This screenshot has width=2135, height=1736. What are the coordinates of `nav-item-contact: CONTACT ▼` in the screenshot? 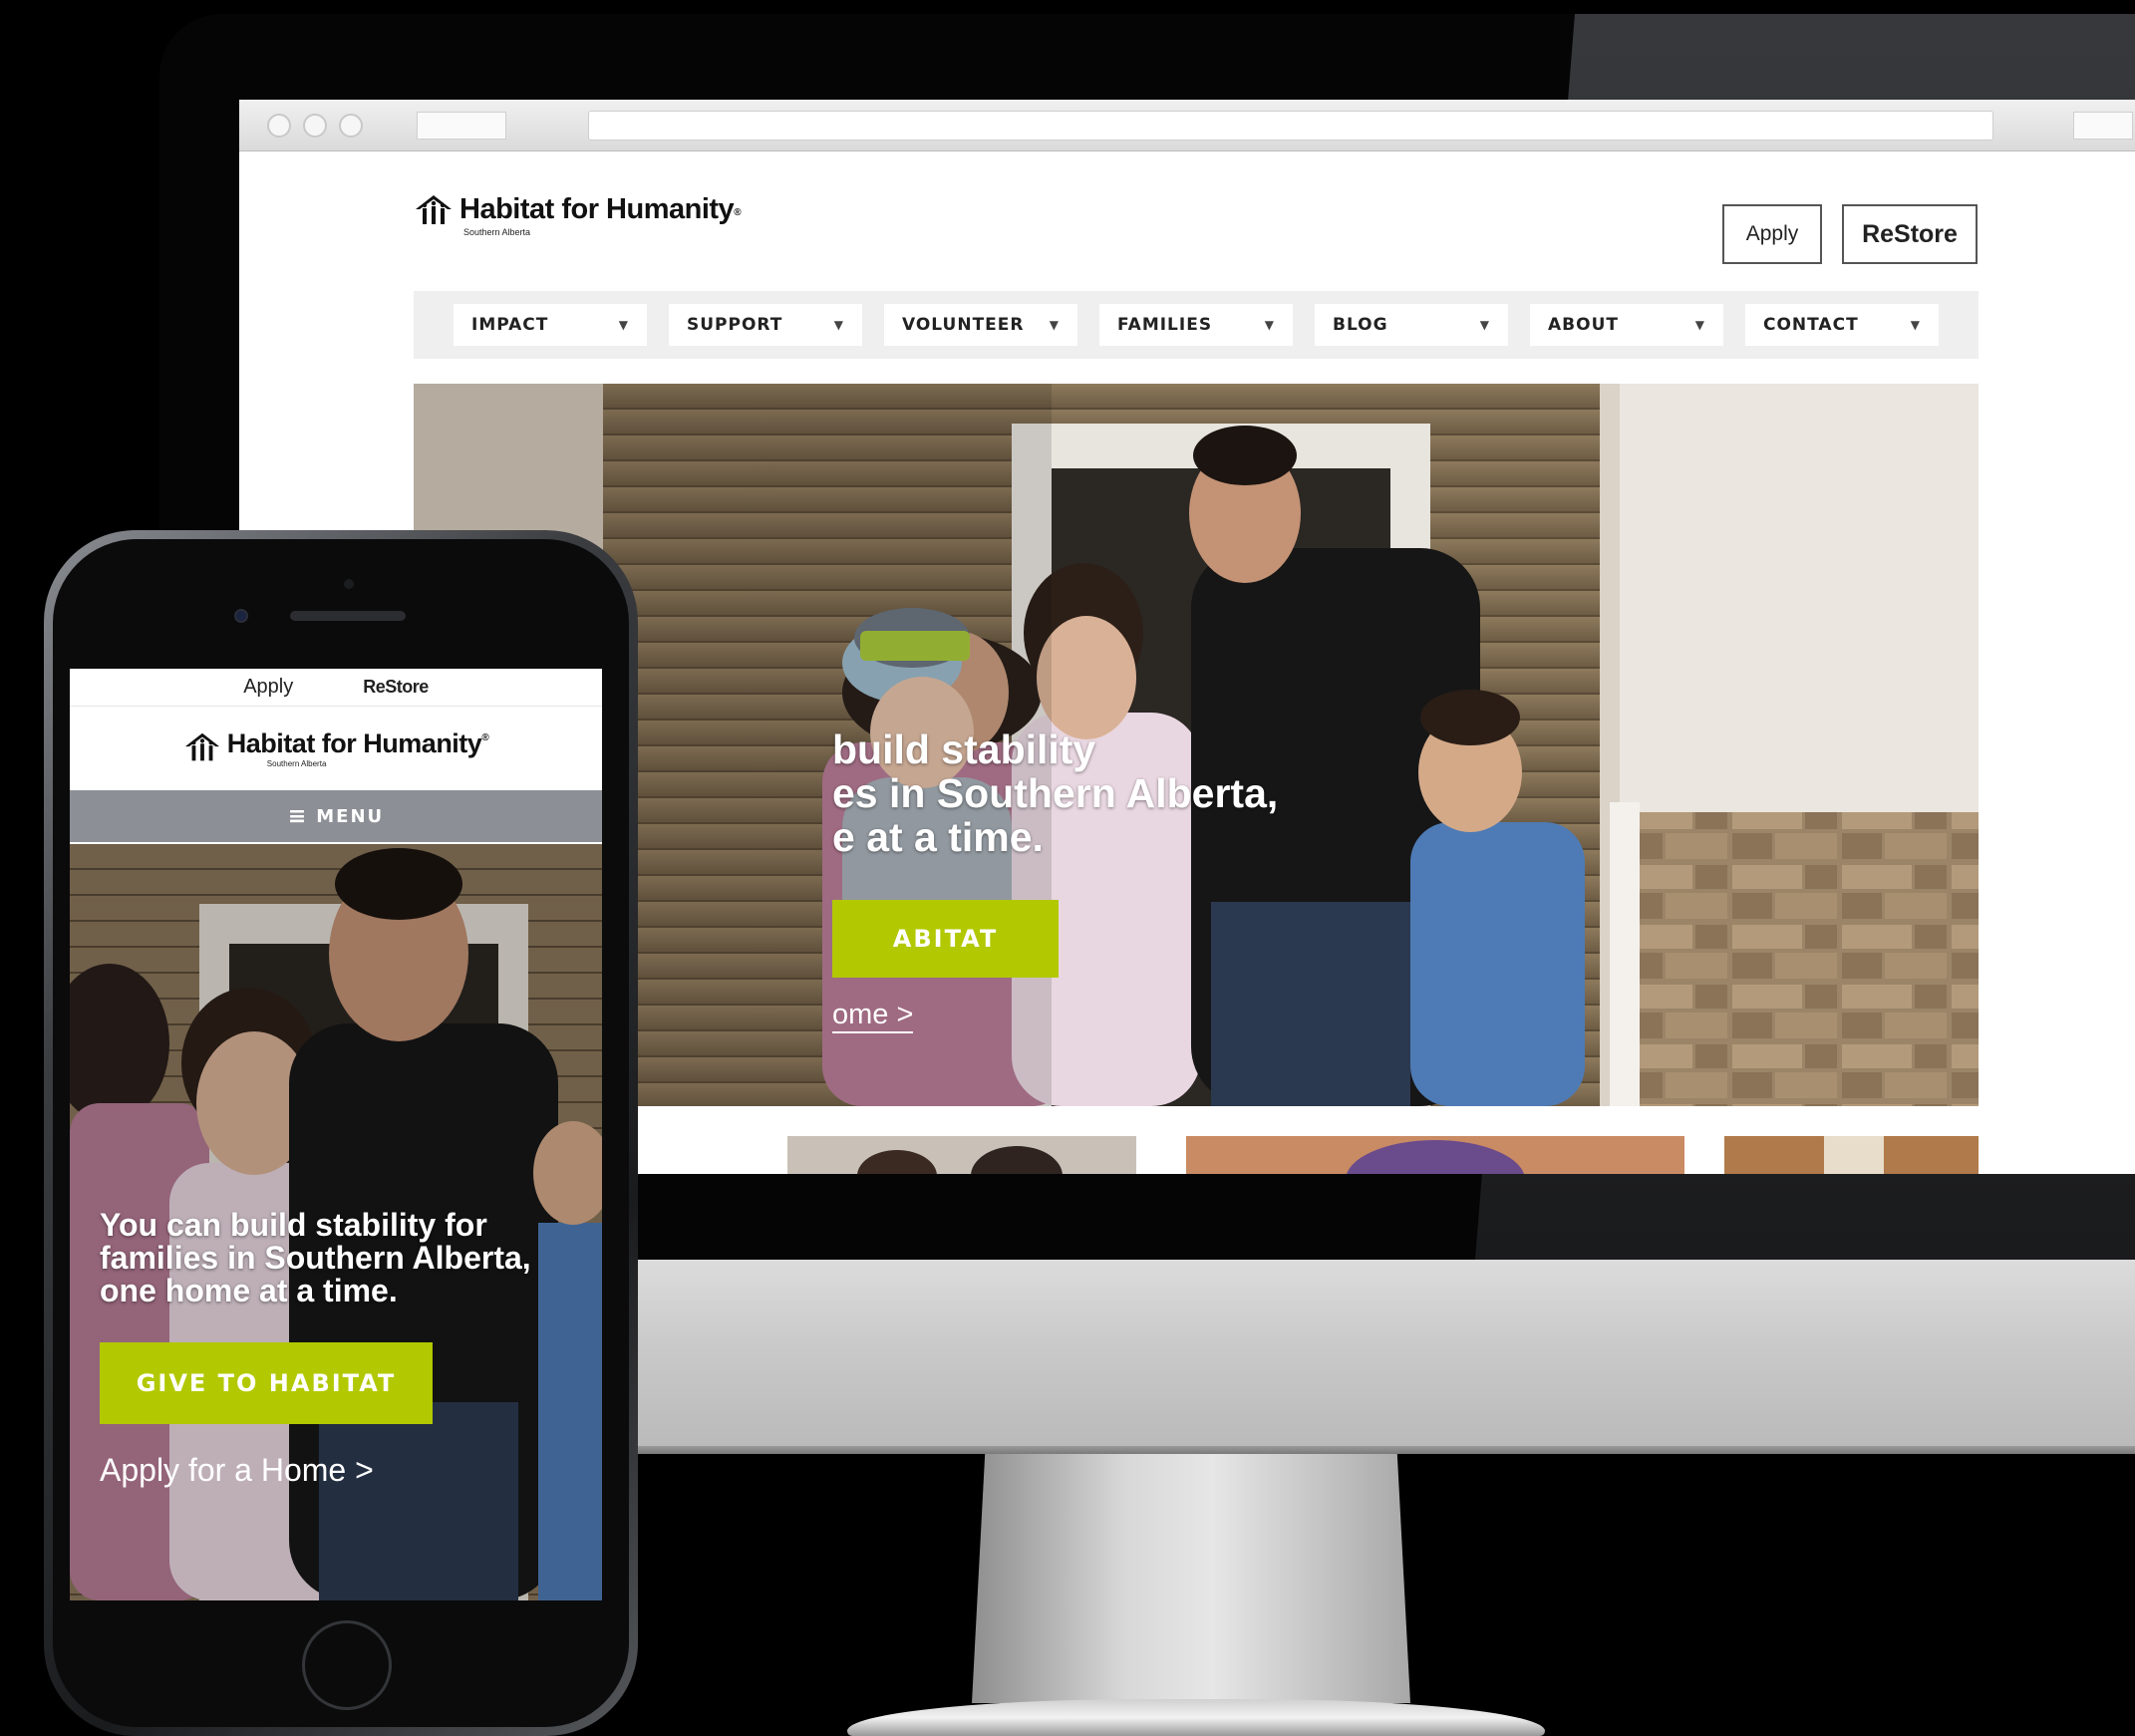 It's located at (1842, 325).